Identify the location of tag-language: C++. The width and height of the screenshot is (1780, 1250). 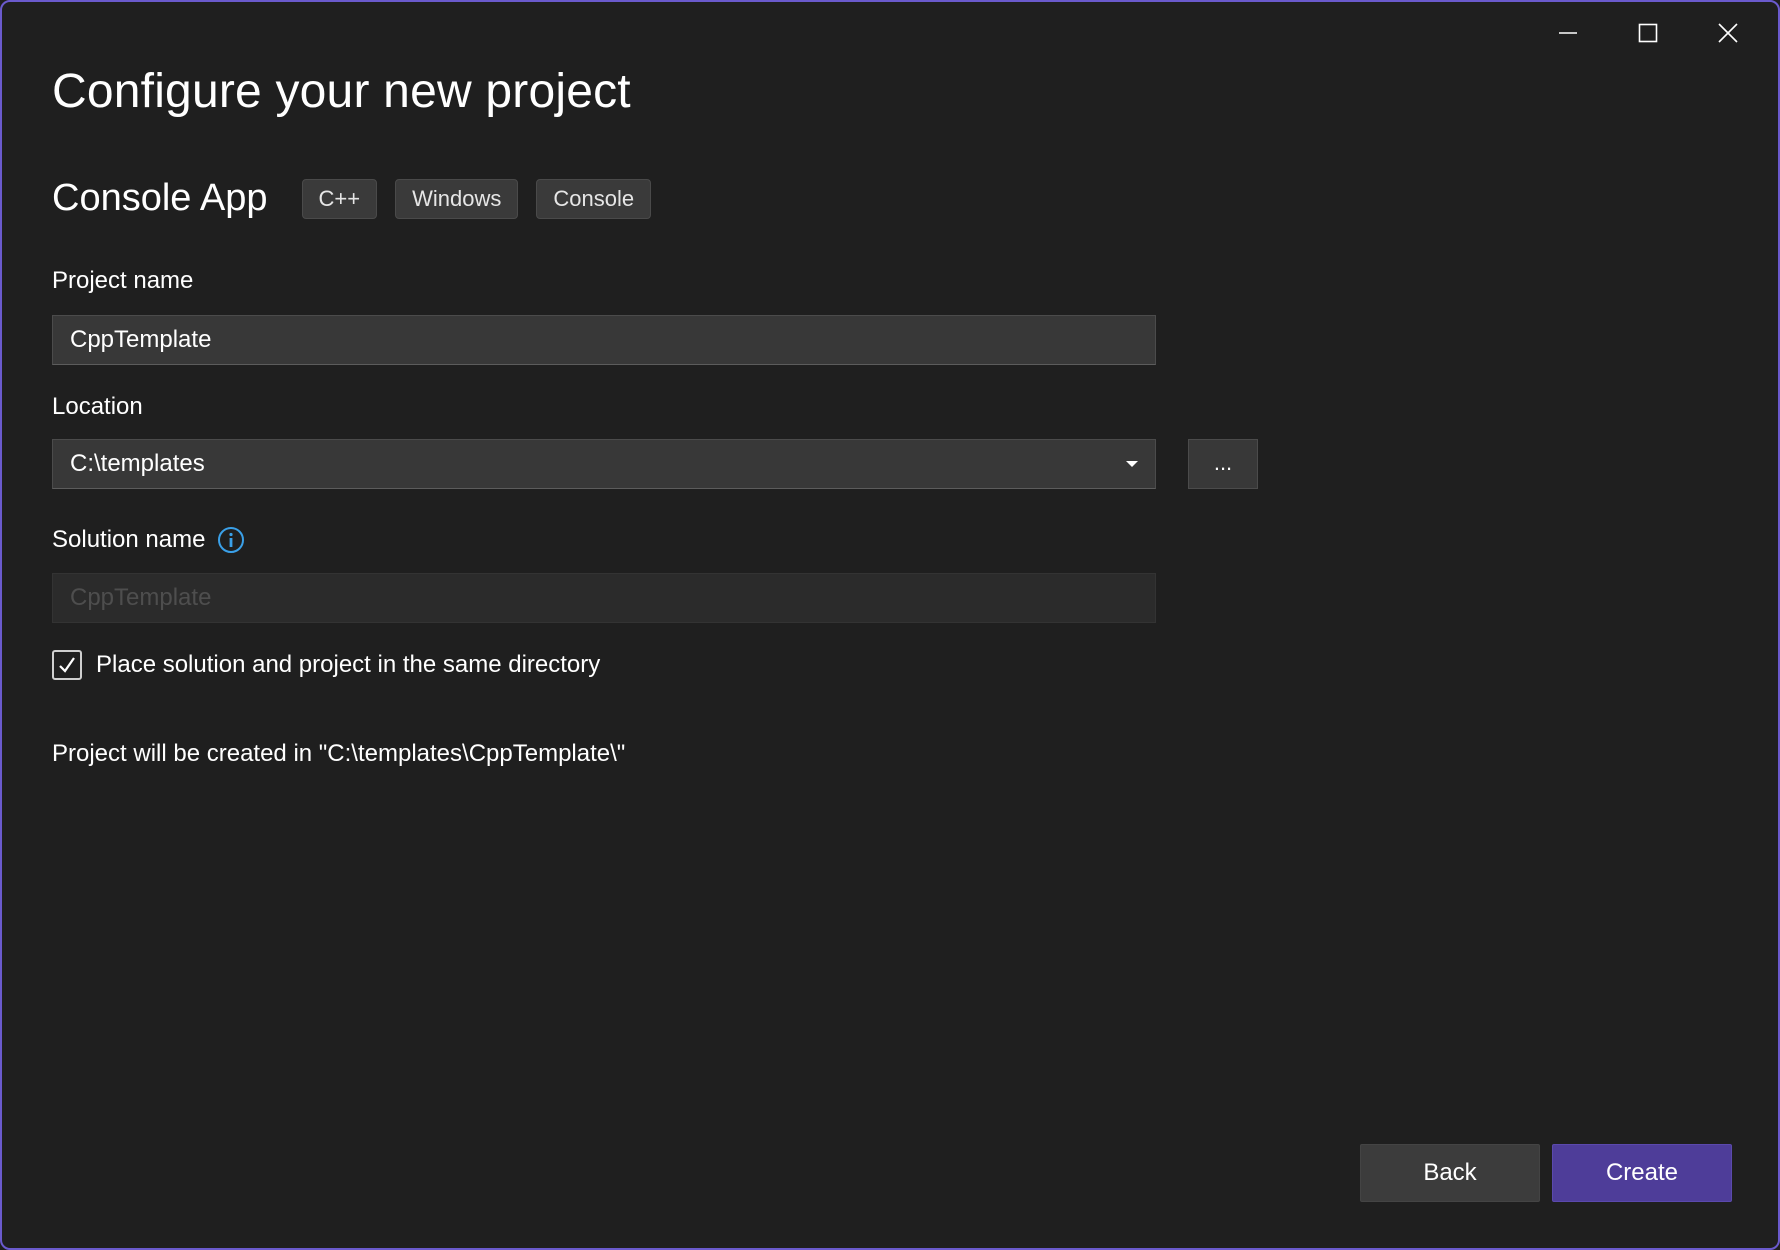
(339, 198).